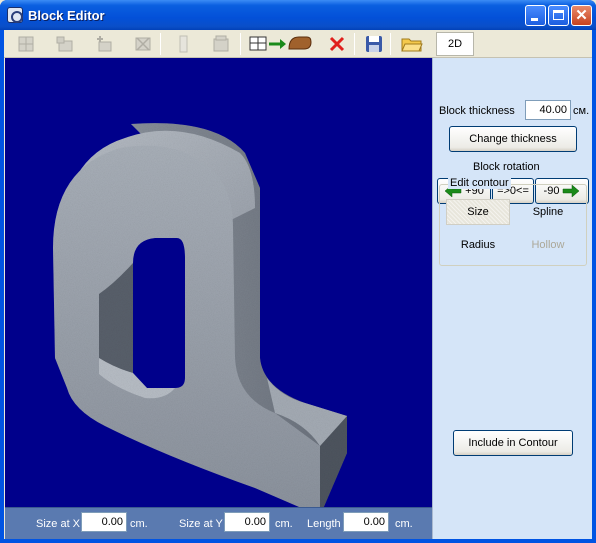 Image resolution: width=596 pixels, height=543 pixels. What do you see at coordinates (298, 15) in the screenshot?
I see `title-bar: Block Editor ✕` at bounding box center [298, 15].